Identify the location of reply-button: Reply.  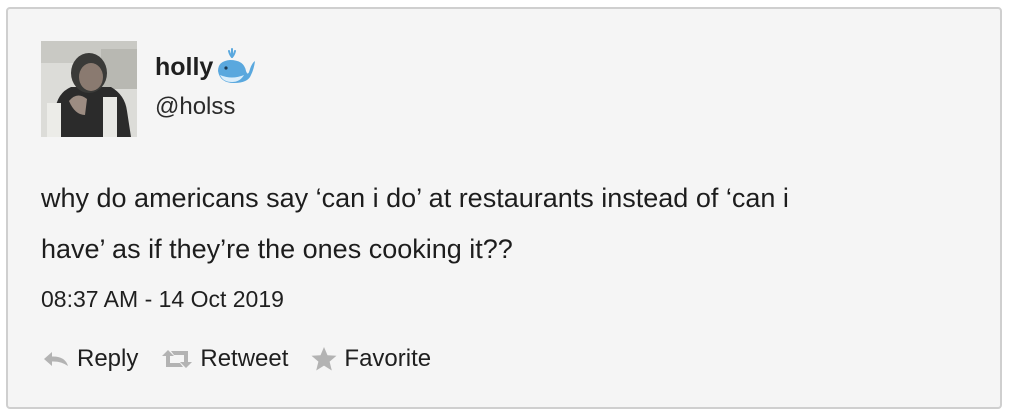
(89, 359).